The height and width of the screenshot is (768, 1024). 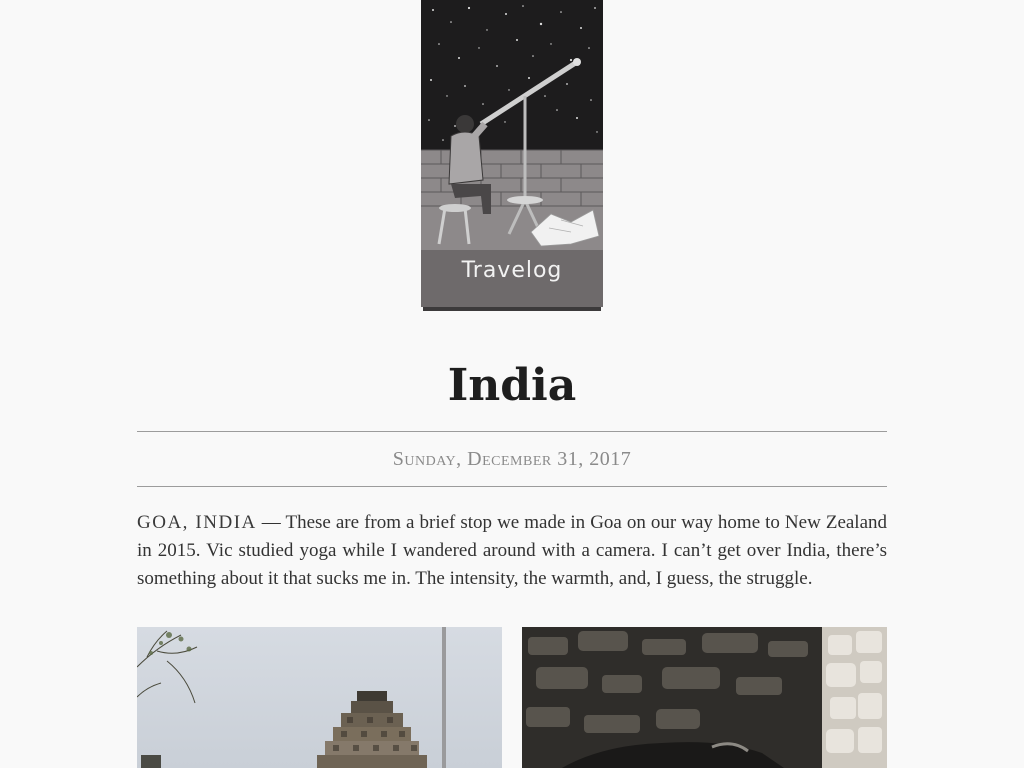 I want to click on temple-photo-icon, so click(x=319, y=697).